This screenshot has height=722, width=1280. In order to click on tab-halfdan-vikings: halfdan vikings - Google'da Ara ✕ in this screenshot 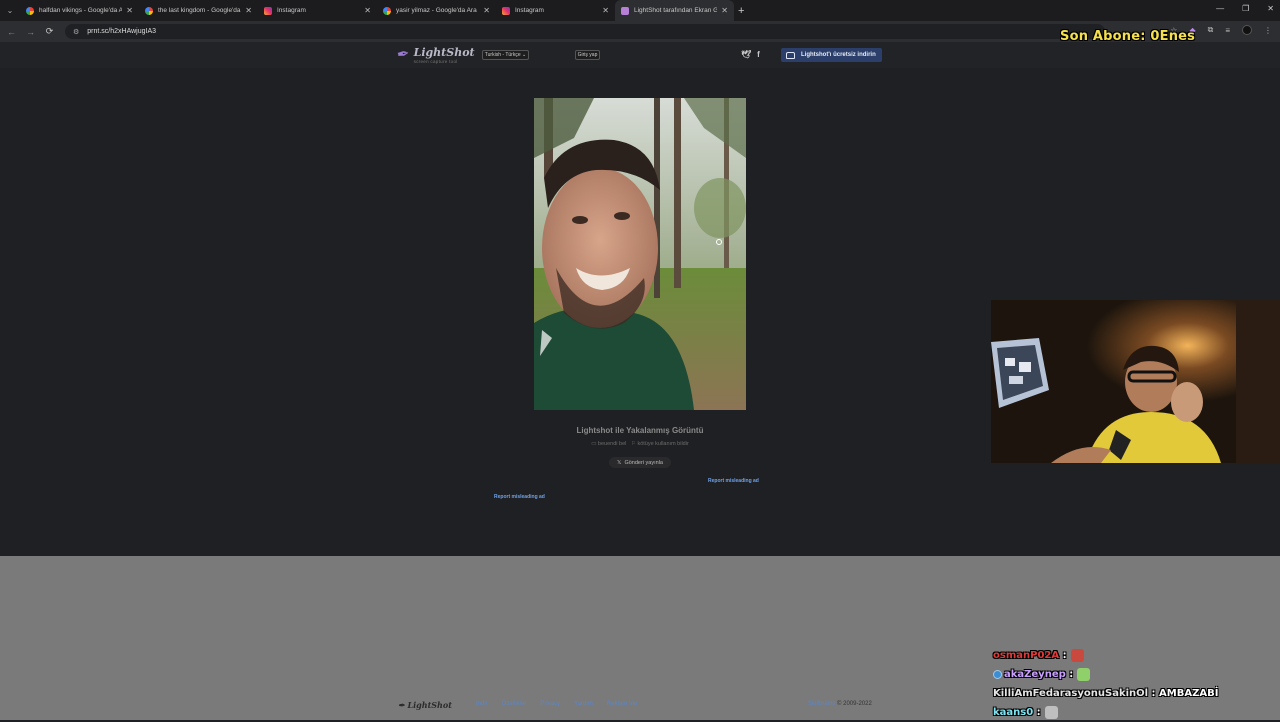, I will do `click(79, 10)`.